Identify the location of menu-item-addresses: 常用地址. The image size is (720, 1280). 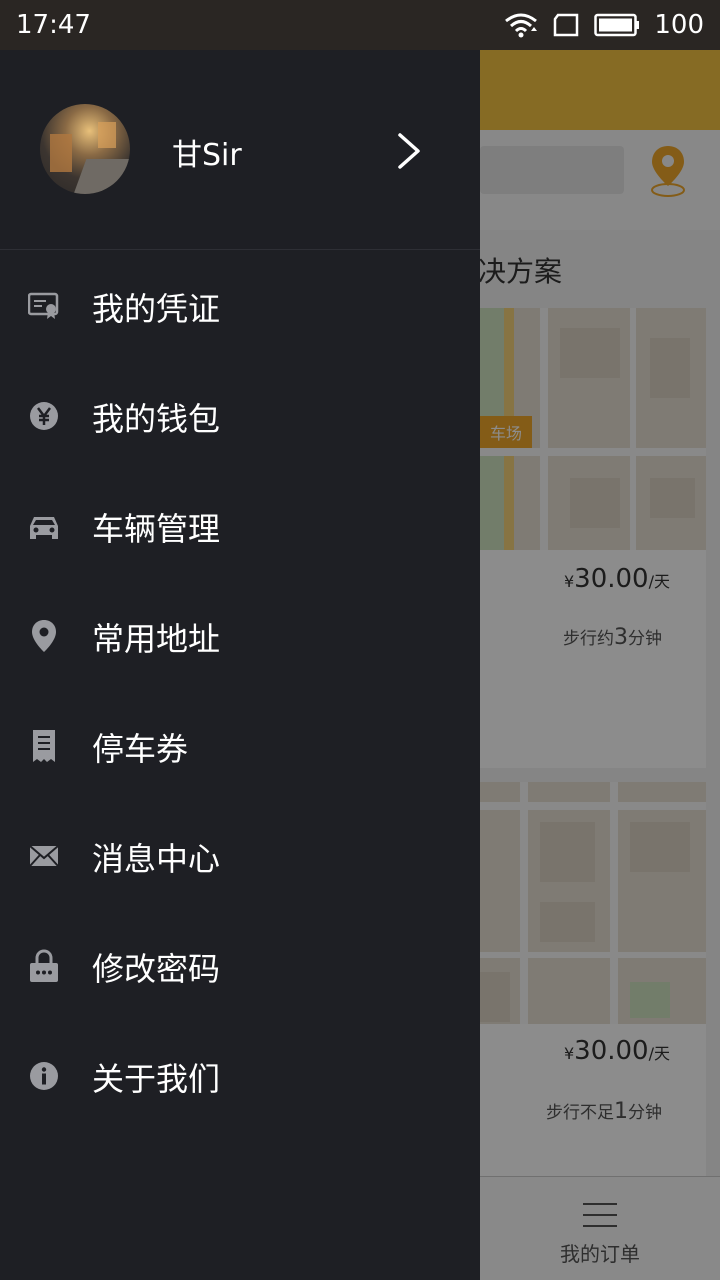
(240, 637).